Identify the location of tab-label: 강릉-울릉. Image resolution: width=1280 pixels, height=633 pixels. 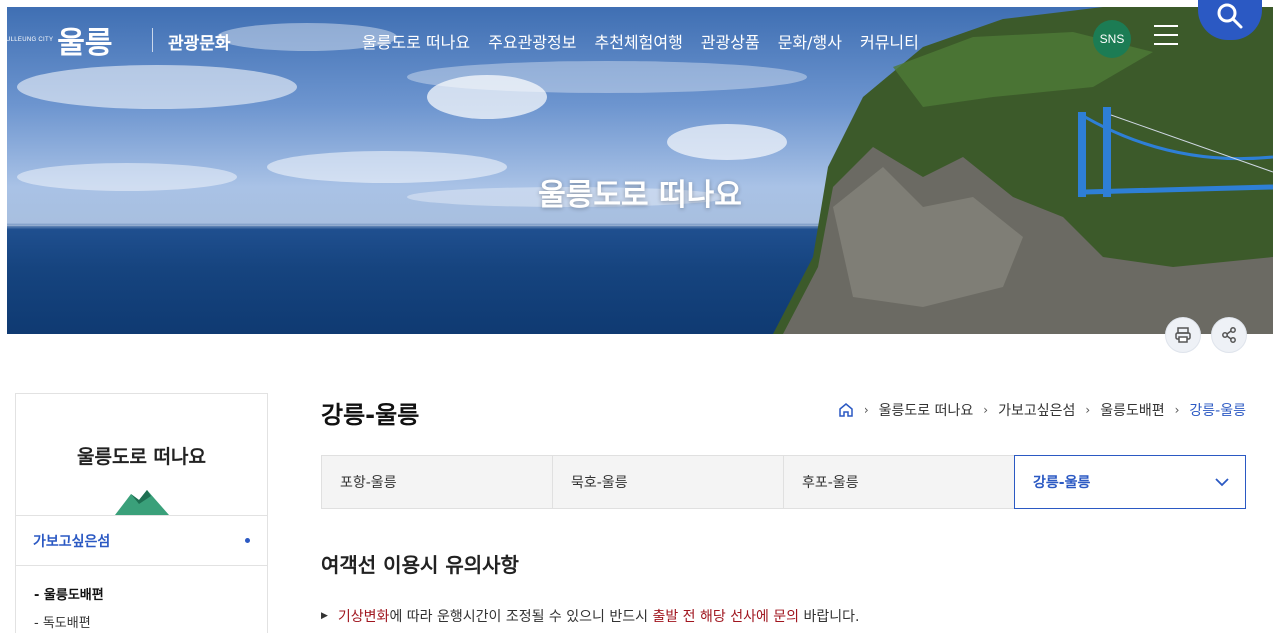
(1062, 483).